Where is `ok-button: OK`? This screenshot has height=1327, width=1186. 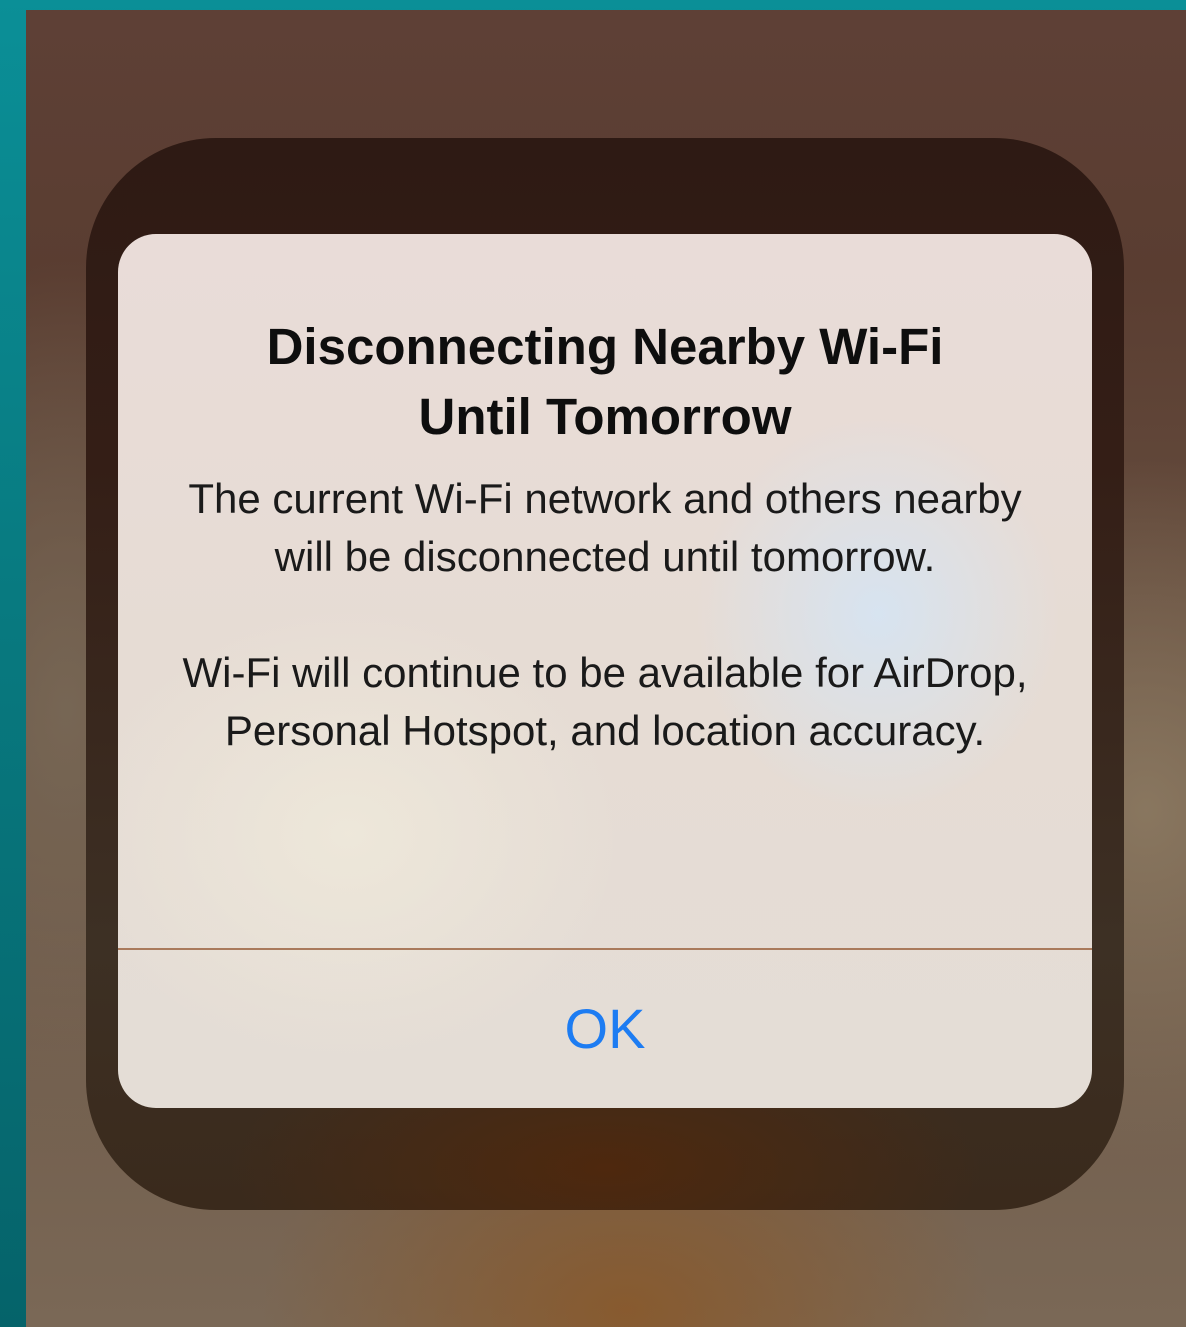
ok-button: OK is located at coordinates (605, 1029).